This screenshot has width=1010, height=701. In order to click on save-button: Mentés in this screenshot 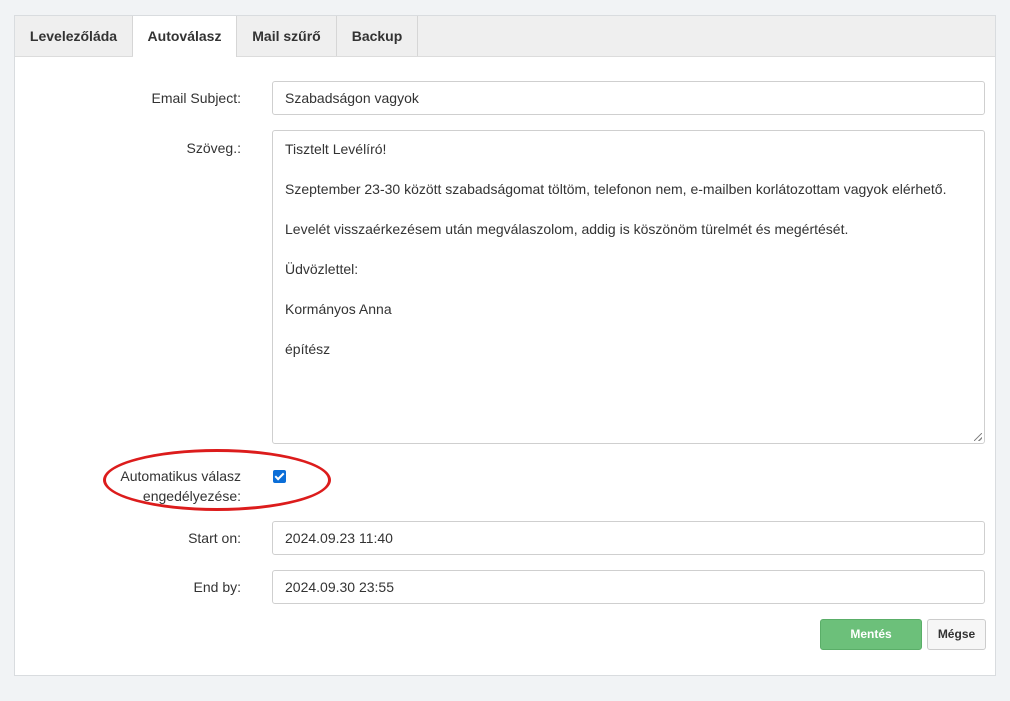, I will do `click(871, 634)`.